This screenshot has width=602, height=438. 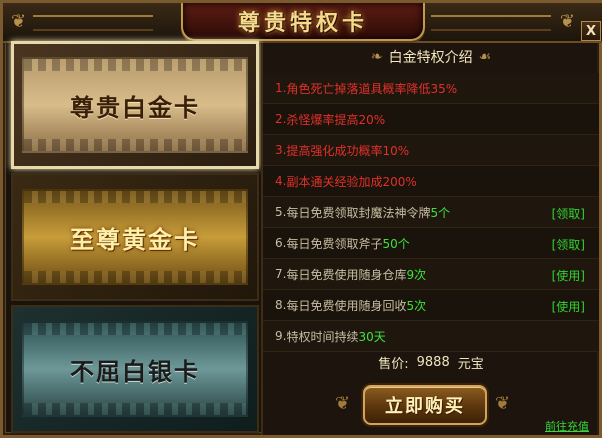 I want to click on benefit-value: 5次, so click(x=416, y=305).